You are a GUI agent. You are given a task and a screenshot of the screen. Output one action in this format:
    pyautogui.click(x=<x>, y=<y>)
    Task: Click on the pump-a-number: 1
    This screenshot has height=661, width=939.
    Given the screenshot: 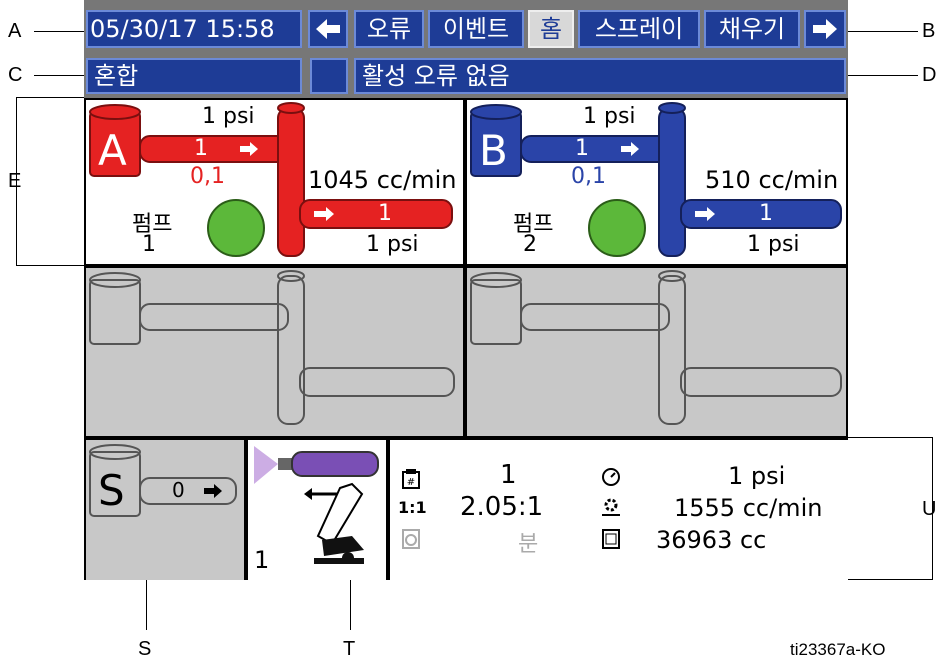 What is the action you would take?
    pyautogui.click(x=149, y=244)
    